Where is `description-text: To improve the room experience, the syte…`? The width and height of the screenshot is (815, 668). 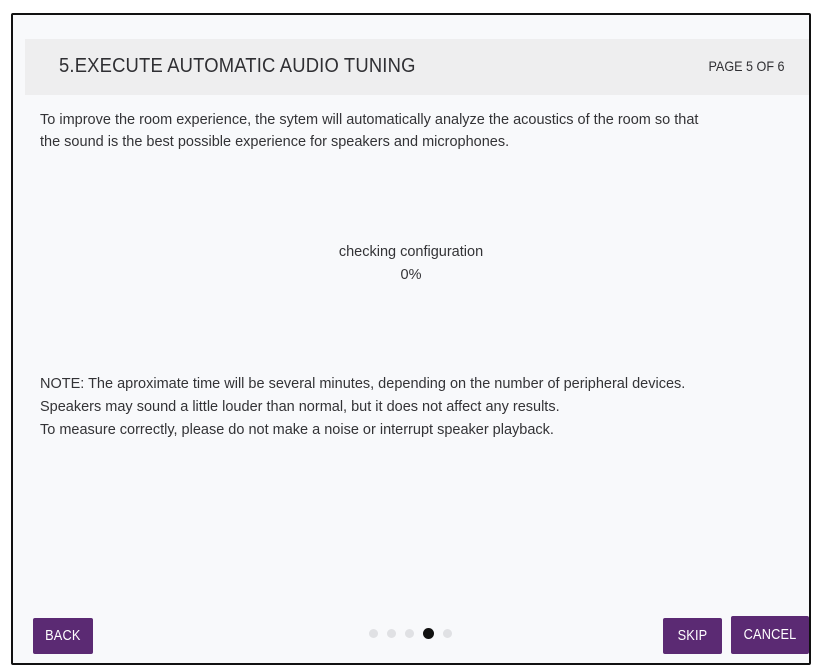 description-text: To improve the room experience, the syte… is located at coordinates (417, 131).